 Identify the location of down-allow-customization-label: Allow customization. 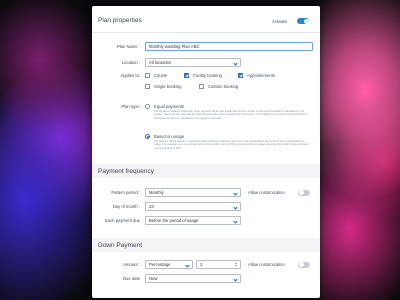
(266, 264).